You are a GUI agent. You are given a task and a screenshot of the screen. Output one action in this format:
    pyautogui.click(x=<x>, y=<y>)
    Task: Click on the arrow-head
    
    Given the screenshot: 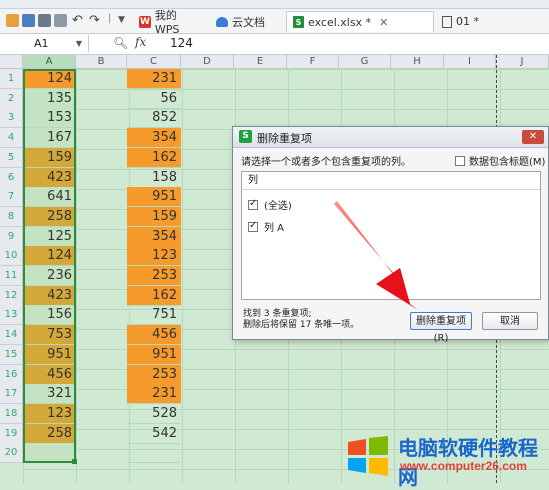 What is the action you would take?
    pyautogui.click(x=397, y=289)
    